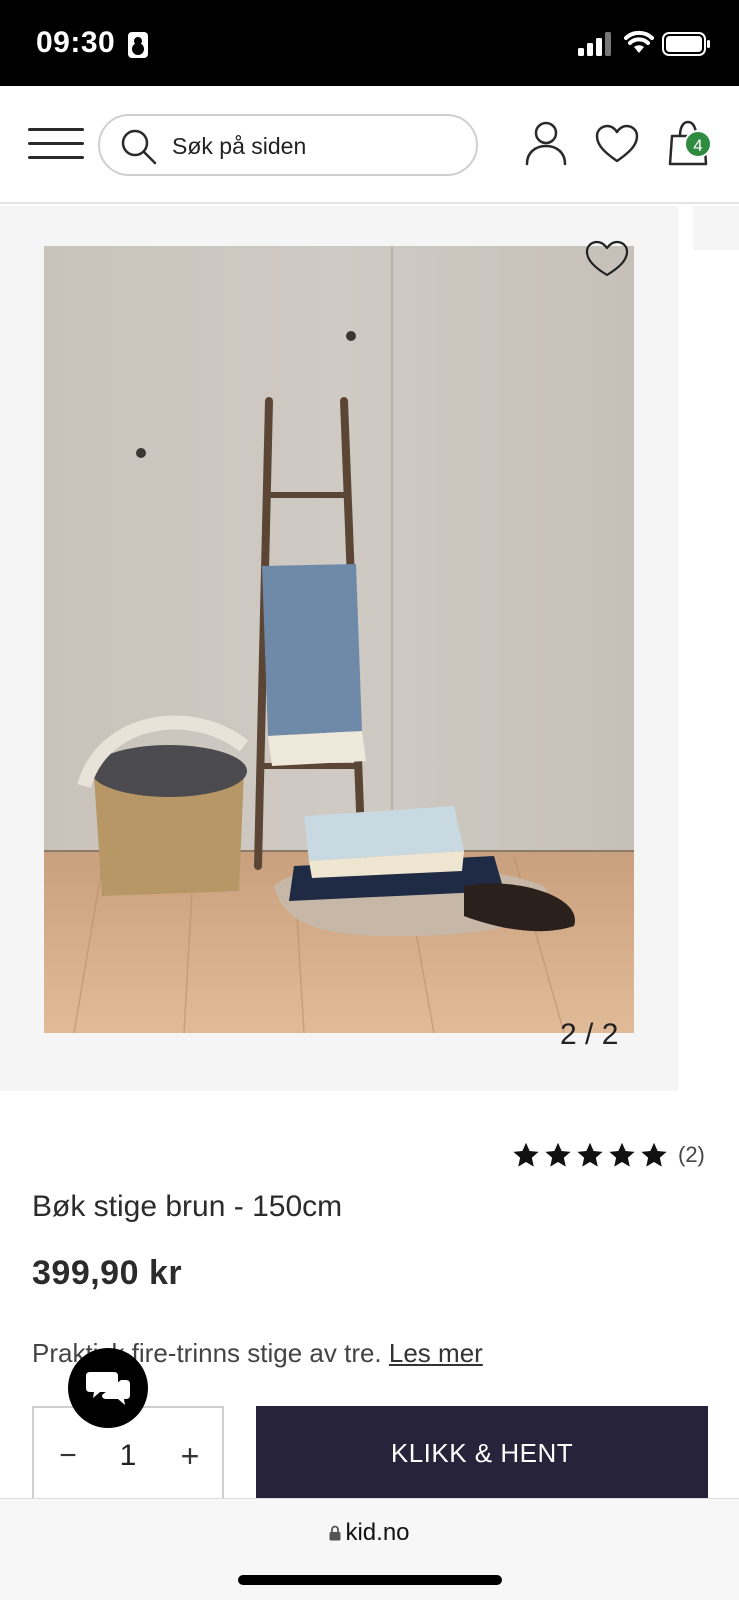  What do you see at coordinates (698, 144) in the screenshot?
I see `cart-count-badge: 4` at bounding box center [698, 144].